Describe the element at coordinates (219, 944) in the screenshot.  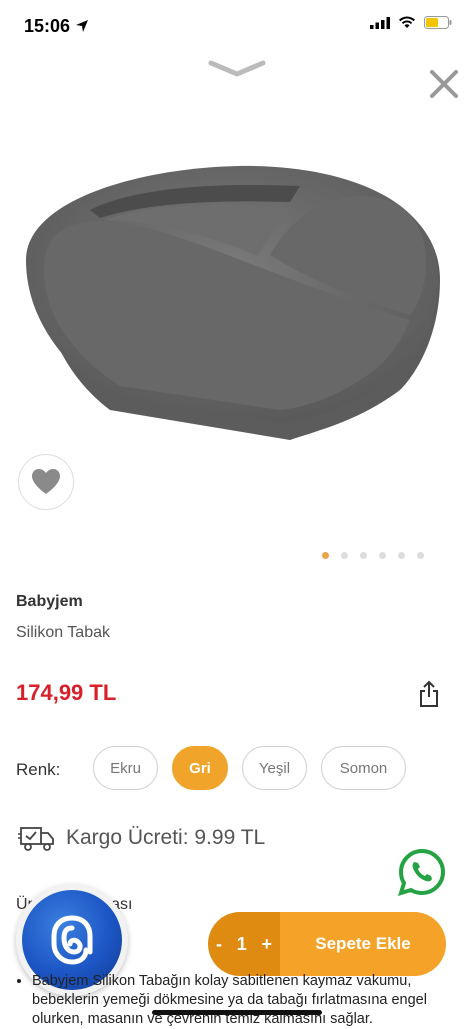
I see `decrease-quantity-button: -` at that location.